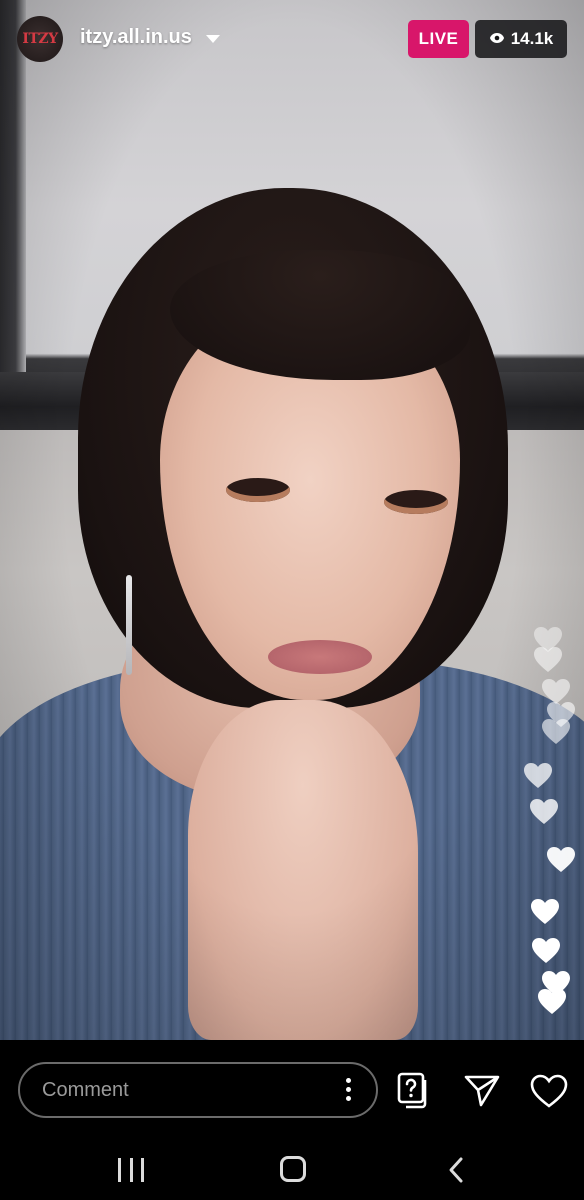  What do you see at coordinates (549, 1091) in the screenshot?
I see `heart-icon` at bounding box center [549, 1091].